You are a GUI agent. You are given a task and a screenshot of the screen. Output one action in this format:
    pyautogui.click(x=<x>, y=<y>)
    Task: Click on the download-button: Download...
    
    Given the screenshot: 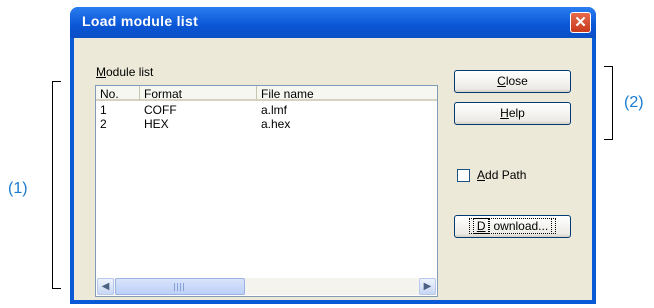 What is the action you would take?
    pyautogui.click(x=512, y=226)
    